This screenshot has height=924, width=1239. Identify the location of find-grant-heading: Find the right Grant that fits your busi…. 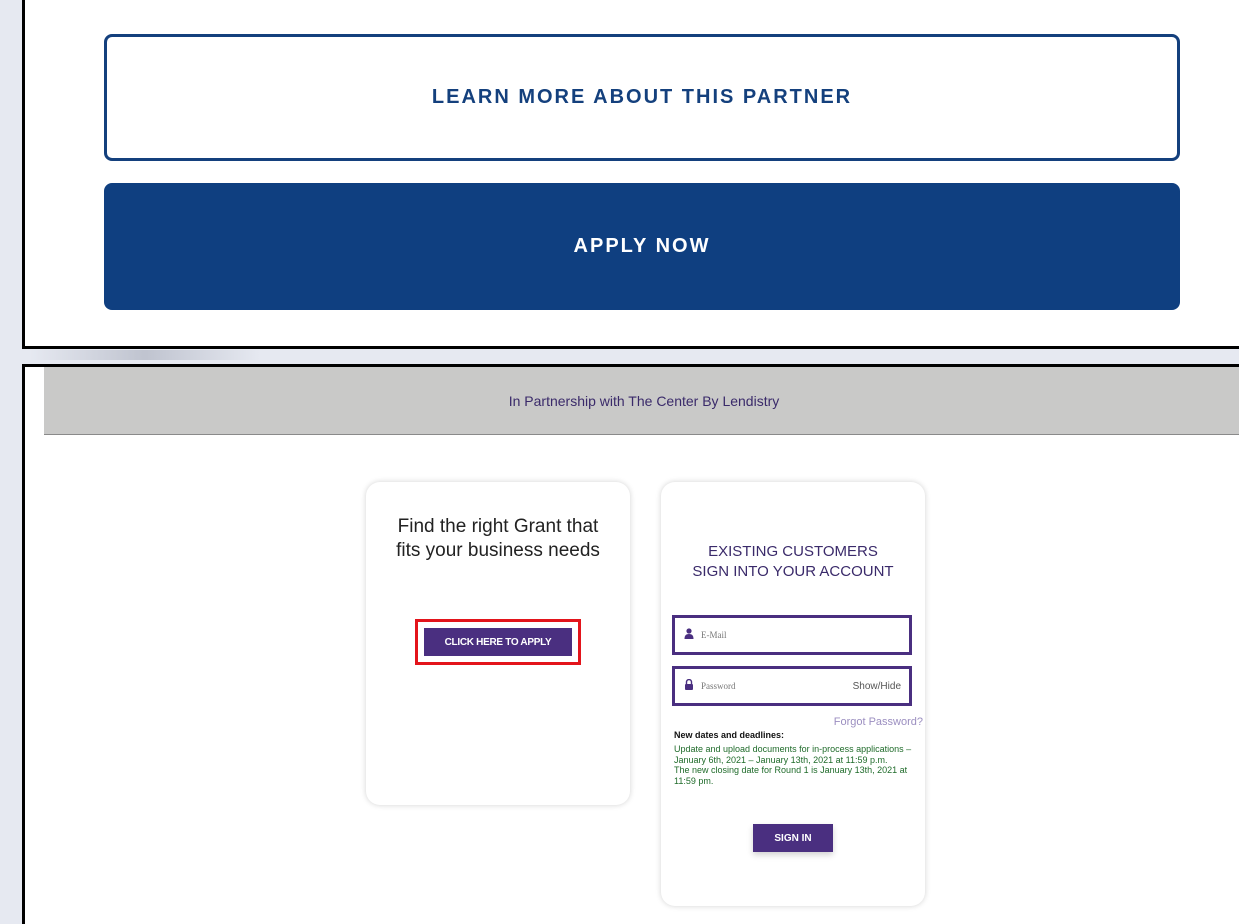
(498, 539).